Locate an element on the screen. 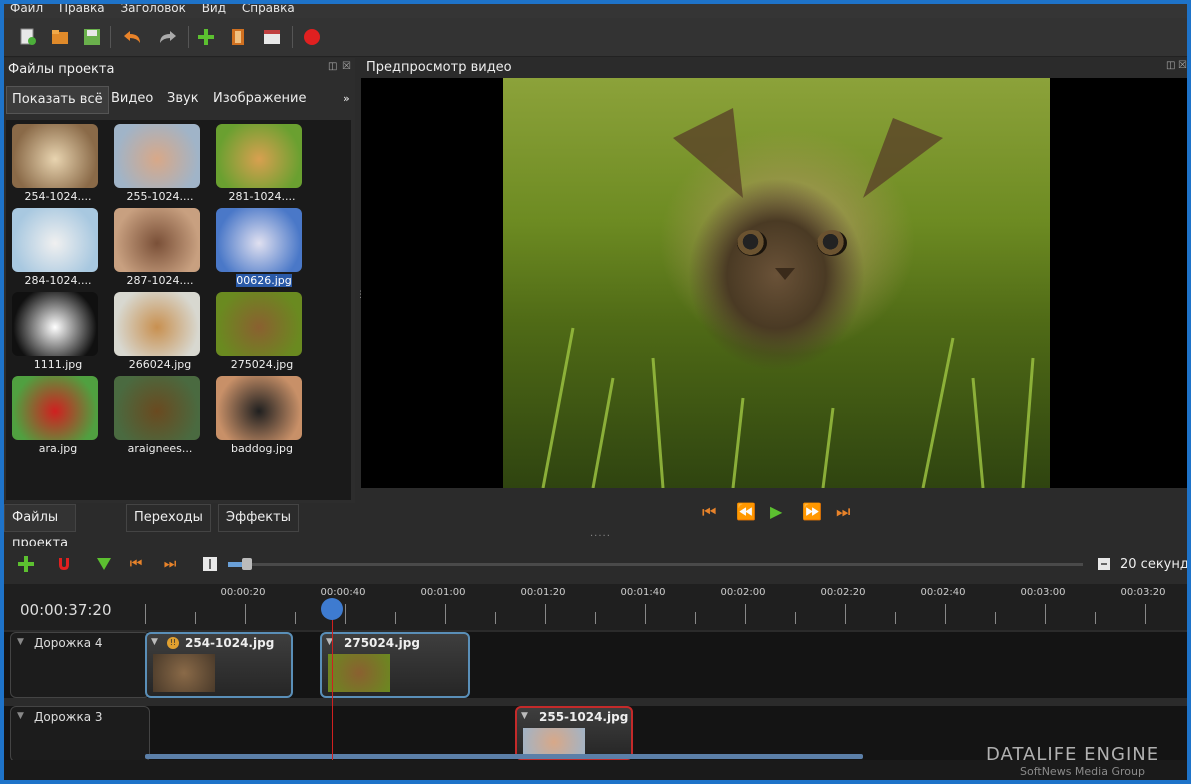 The height and width of the screenshot is (784, 1191). menu-edit: Правка is located at coordinates (82, 8).